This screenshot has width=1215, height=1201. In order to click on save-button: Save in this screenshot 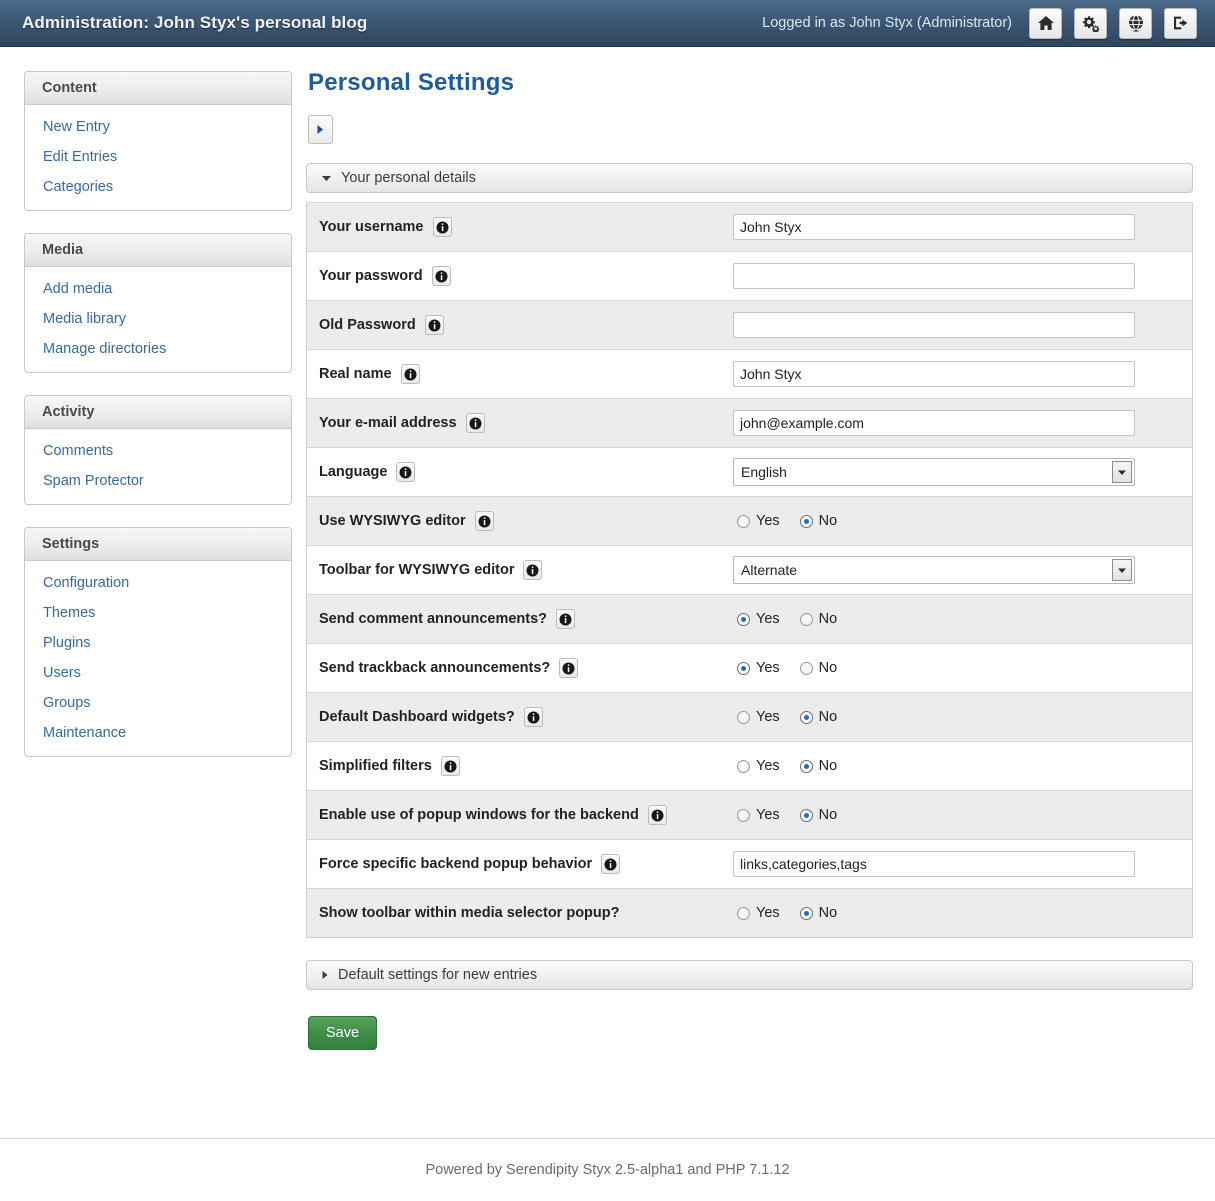, I will do `click(343, 1033)`.